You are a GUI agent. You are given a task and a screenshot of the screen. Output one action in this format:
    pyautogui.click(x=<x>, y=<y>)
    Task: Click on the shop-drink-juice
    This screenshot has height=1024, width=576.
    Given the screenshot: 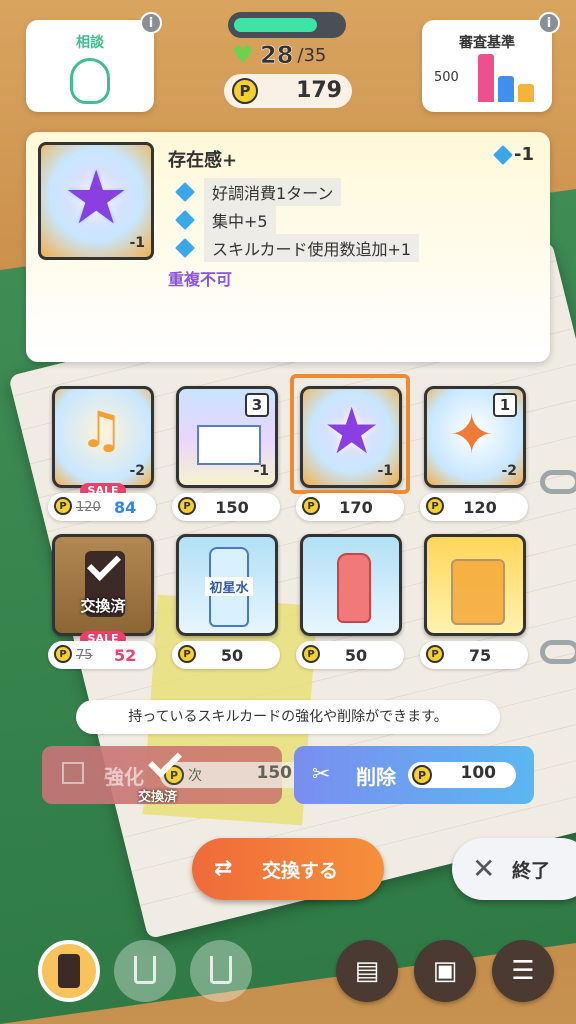 What is the action you would take?
    pyautogui.click(x=351, y=585)
    